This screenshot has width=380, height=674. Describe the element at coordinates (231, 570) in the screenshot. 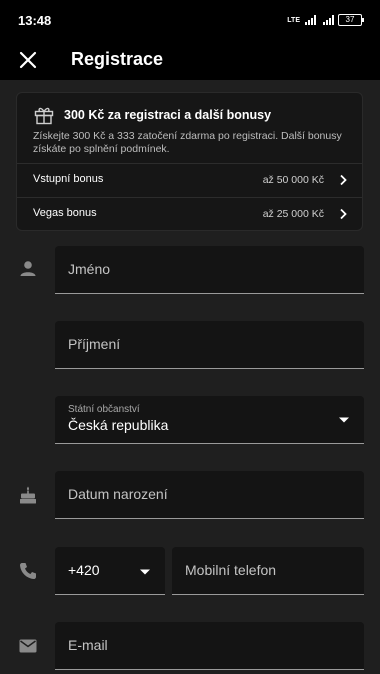

I see `mobile-phone-placeholder: Mobilní telefon` at that location.